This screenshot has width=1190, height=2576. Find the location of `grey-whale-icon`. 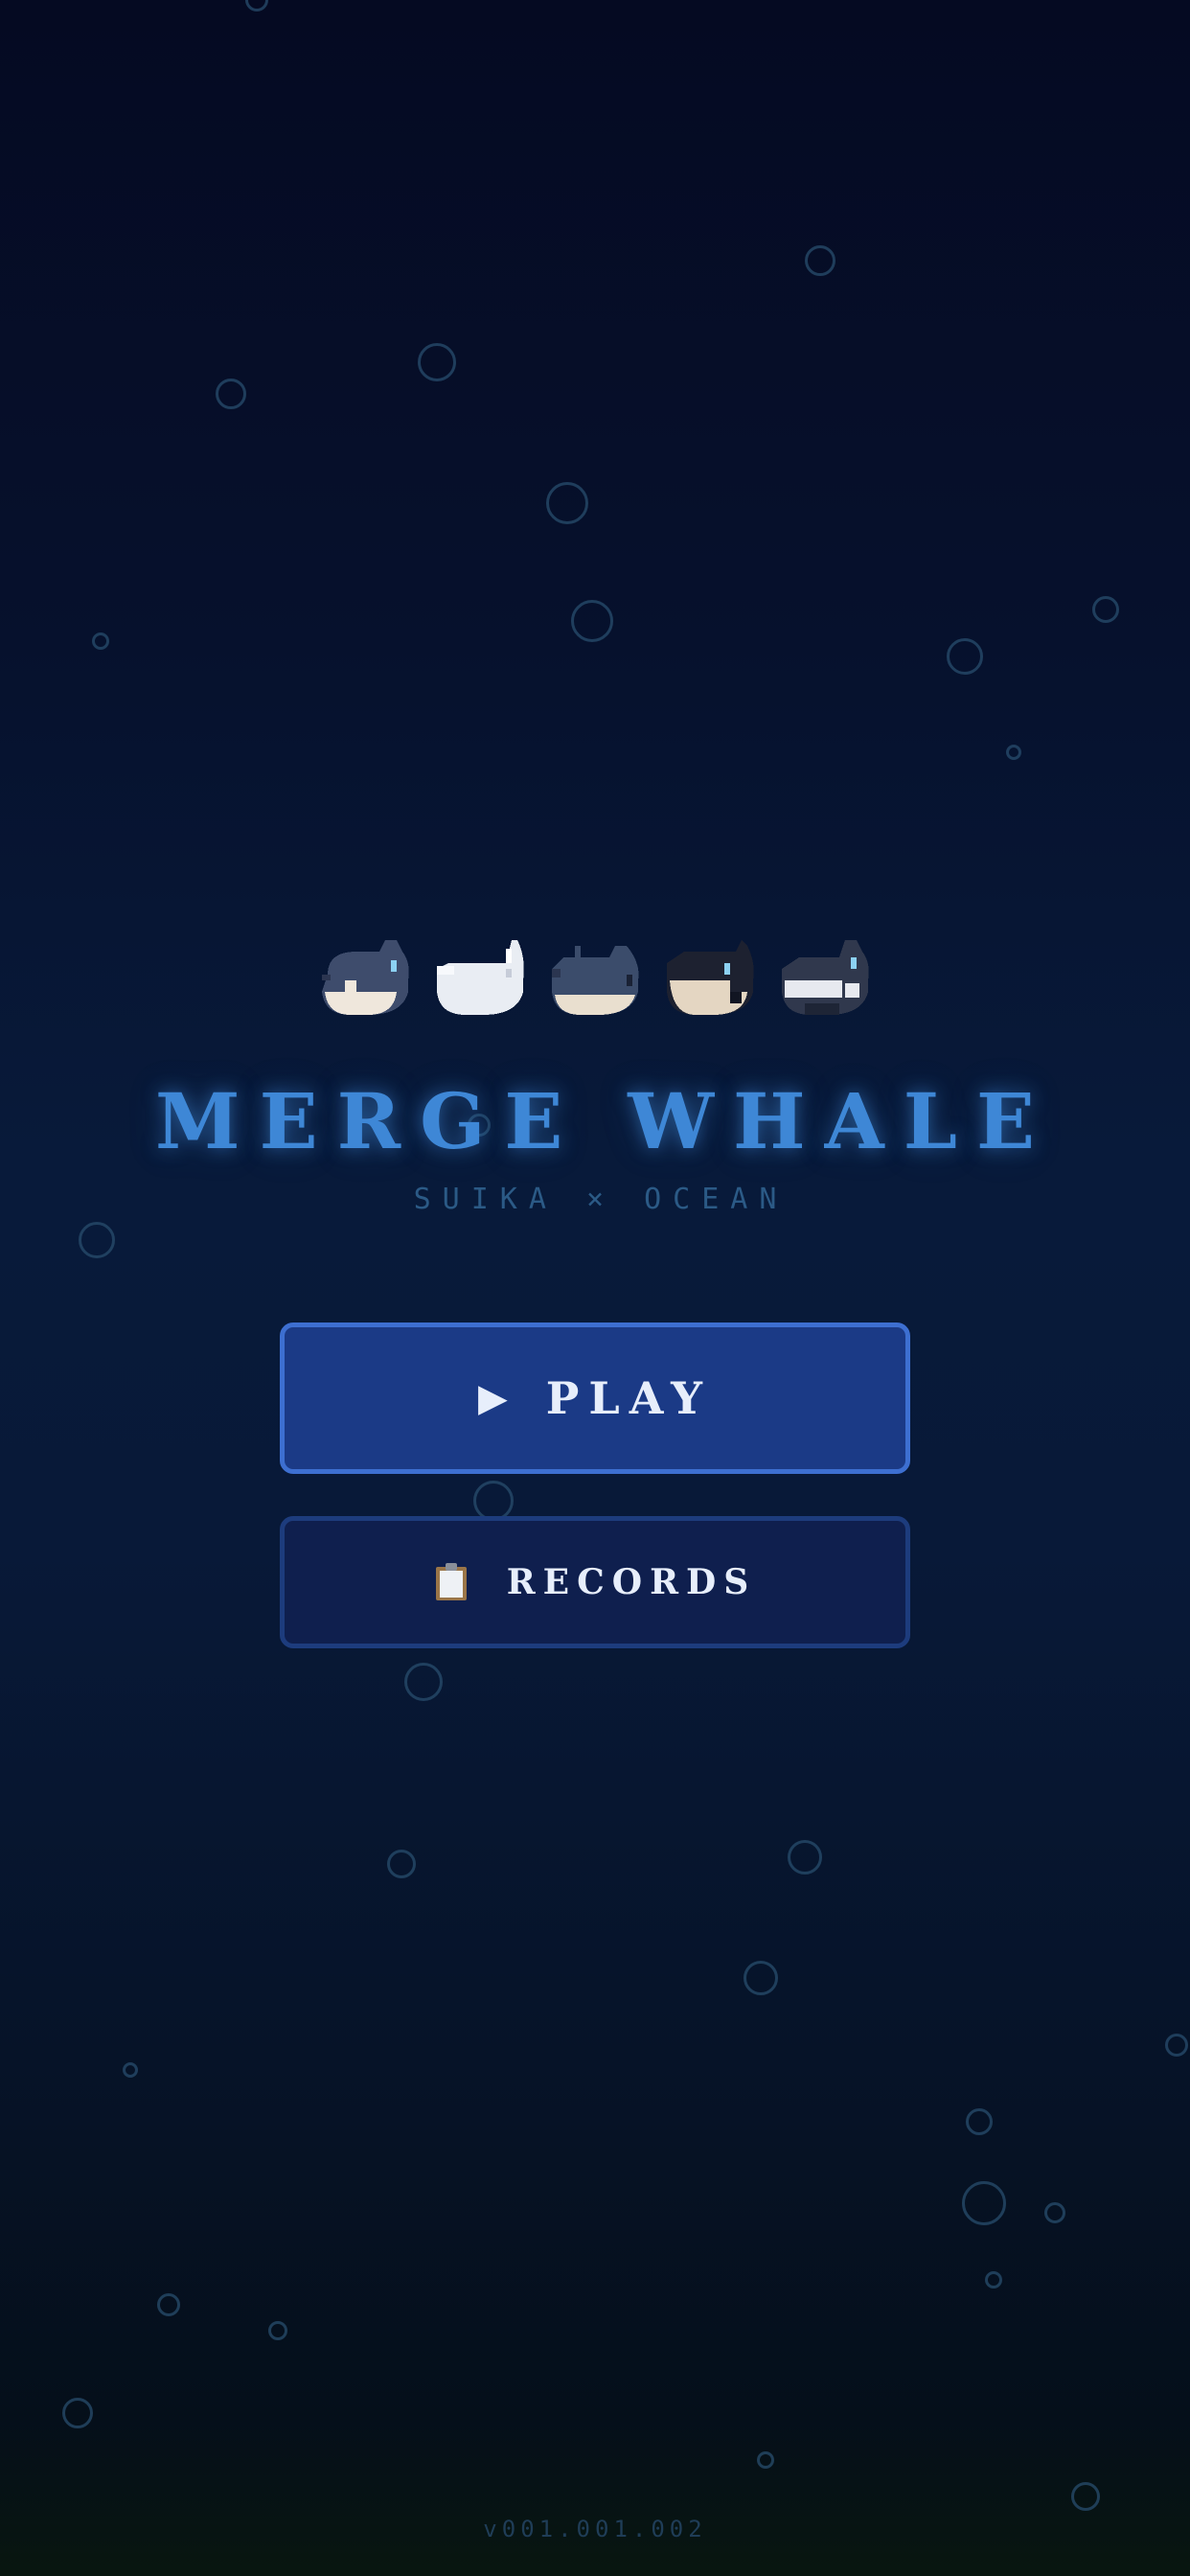

grey-whale-icon is located at coordinates (366, 977).